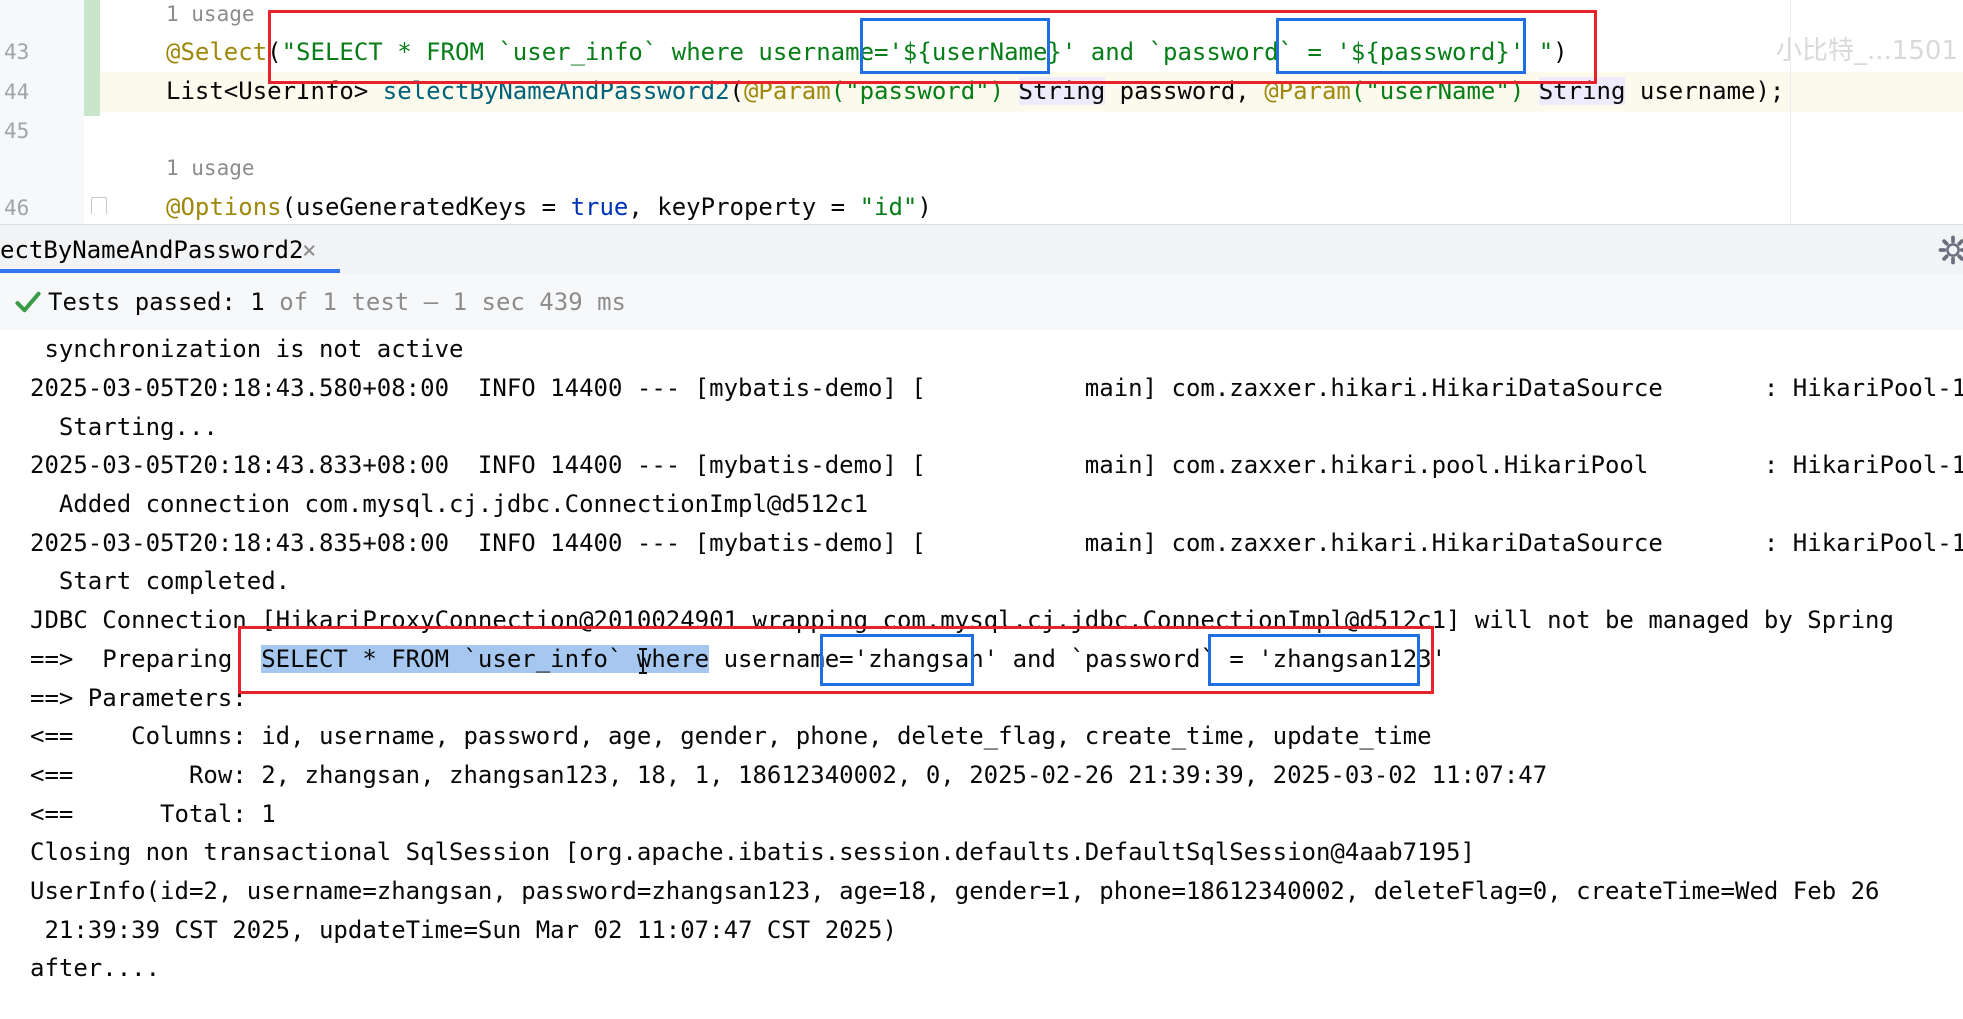  Describe the element at coordinates (149, 302) in the screenshot. I see `status-label: Tests passed:` at that location.